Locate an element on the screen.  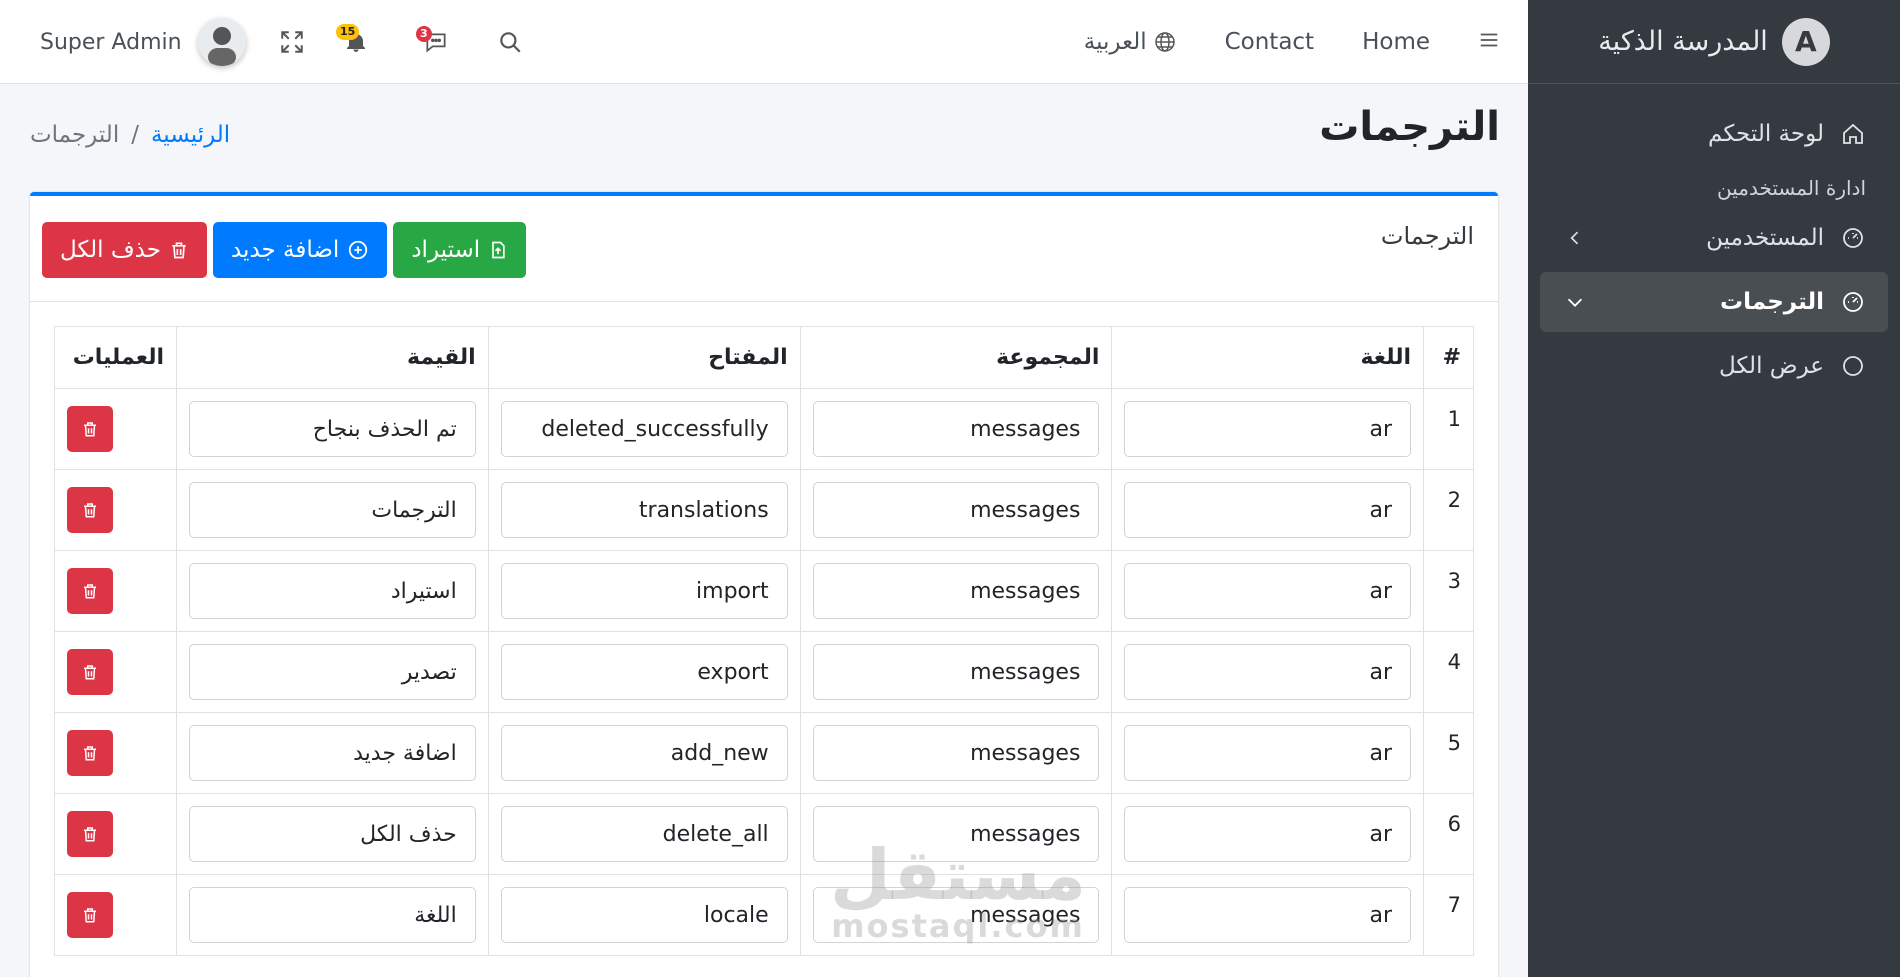
value-cell: الترجمات is located at coordinates (332, 510).